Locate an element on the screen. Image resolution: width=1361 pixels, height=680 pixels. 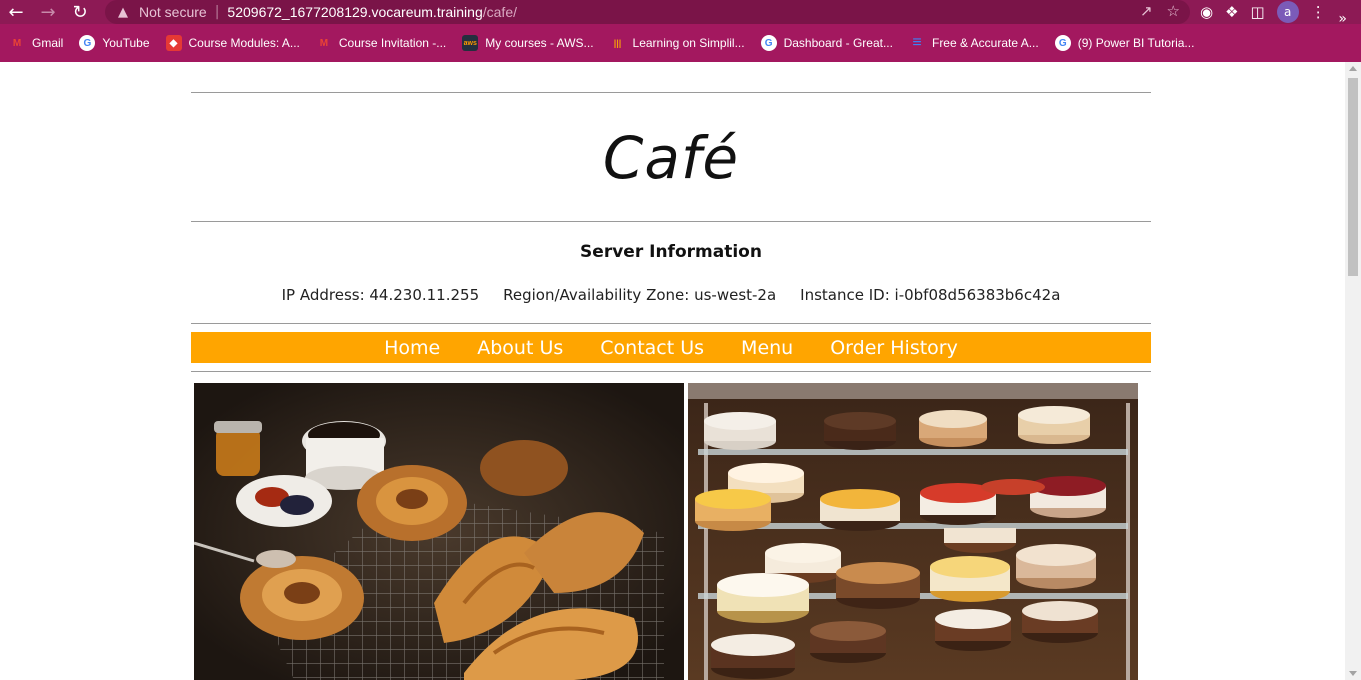
scroll-down-arrow-icon is located at coordinates (1353, 673).